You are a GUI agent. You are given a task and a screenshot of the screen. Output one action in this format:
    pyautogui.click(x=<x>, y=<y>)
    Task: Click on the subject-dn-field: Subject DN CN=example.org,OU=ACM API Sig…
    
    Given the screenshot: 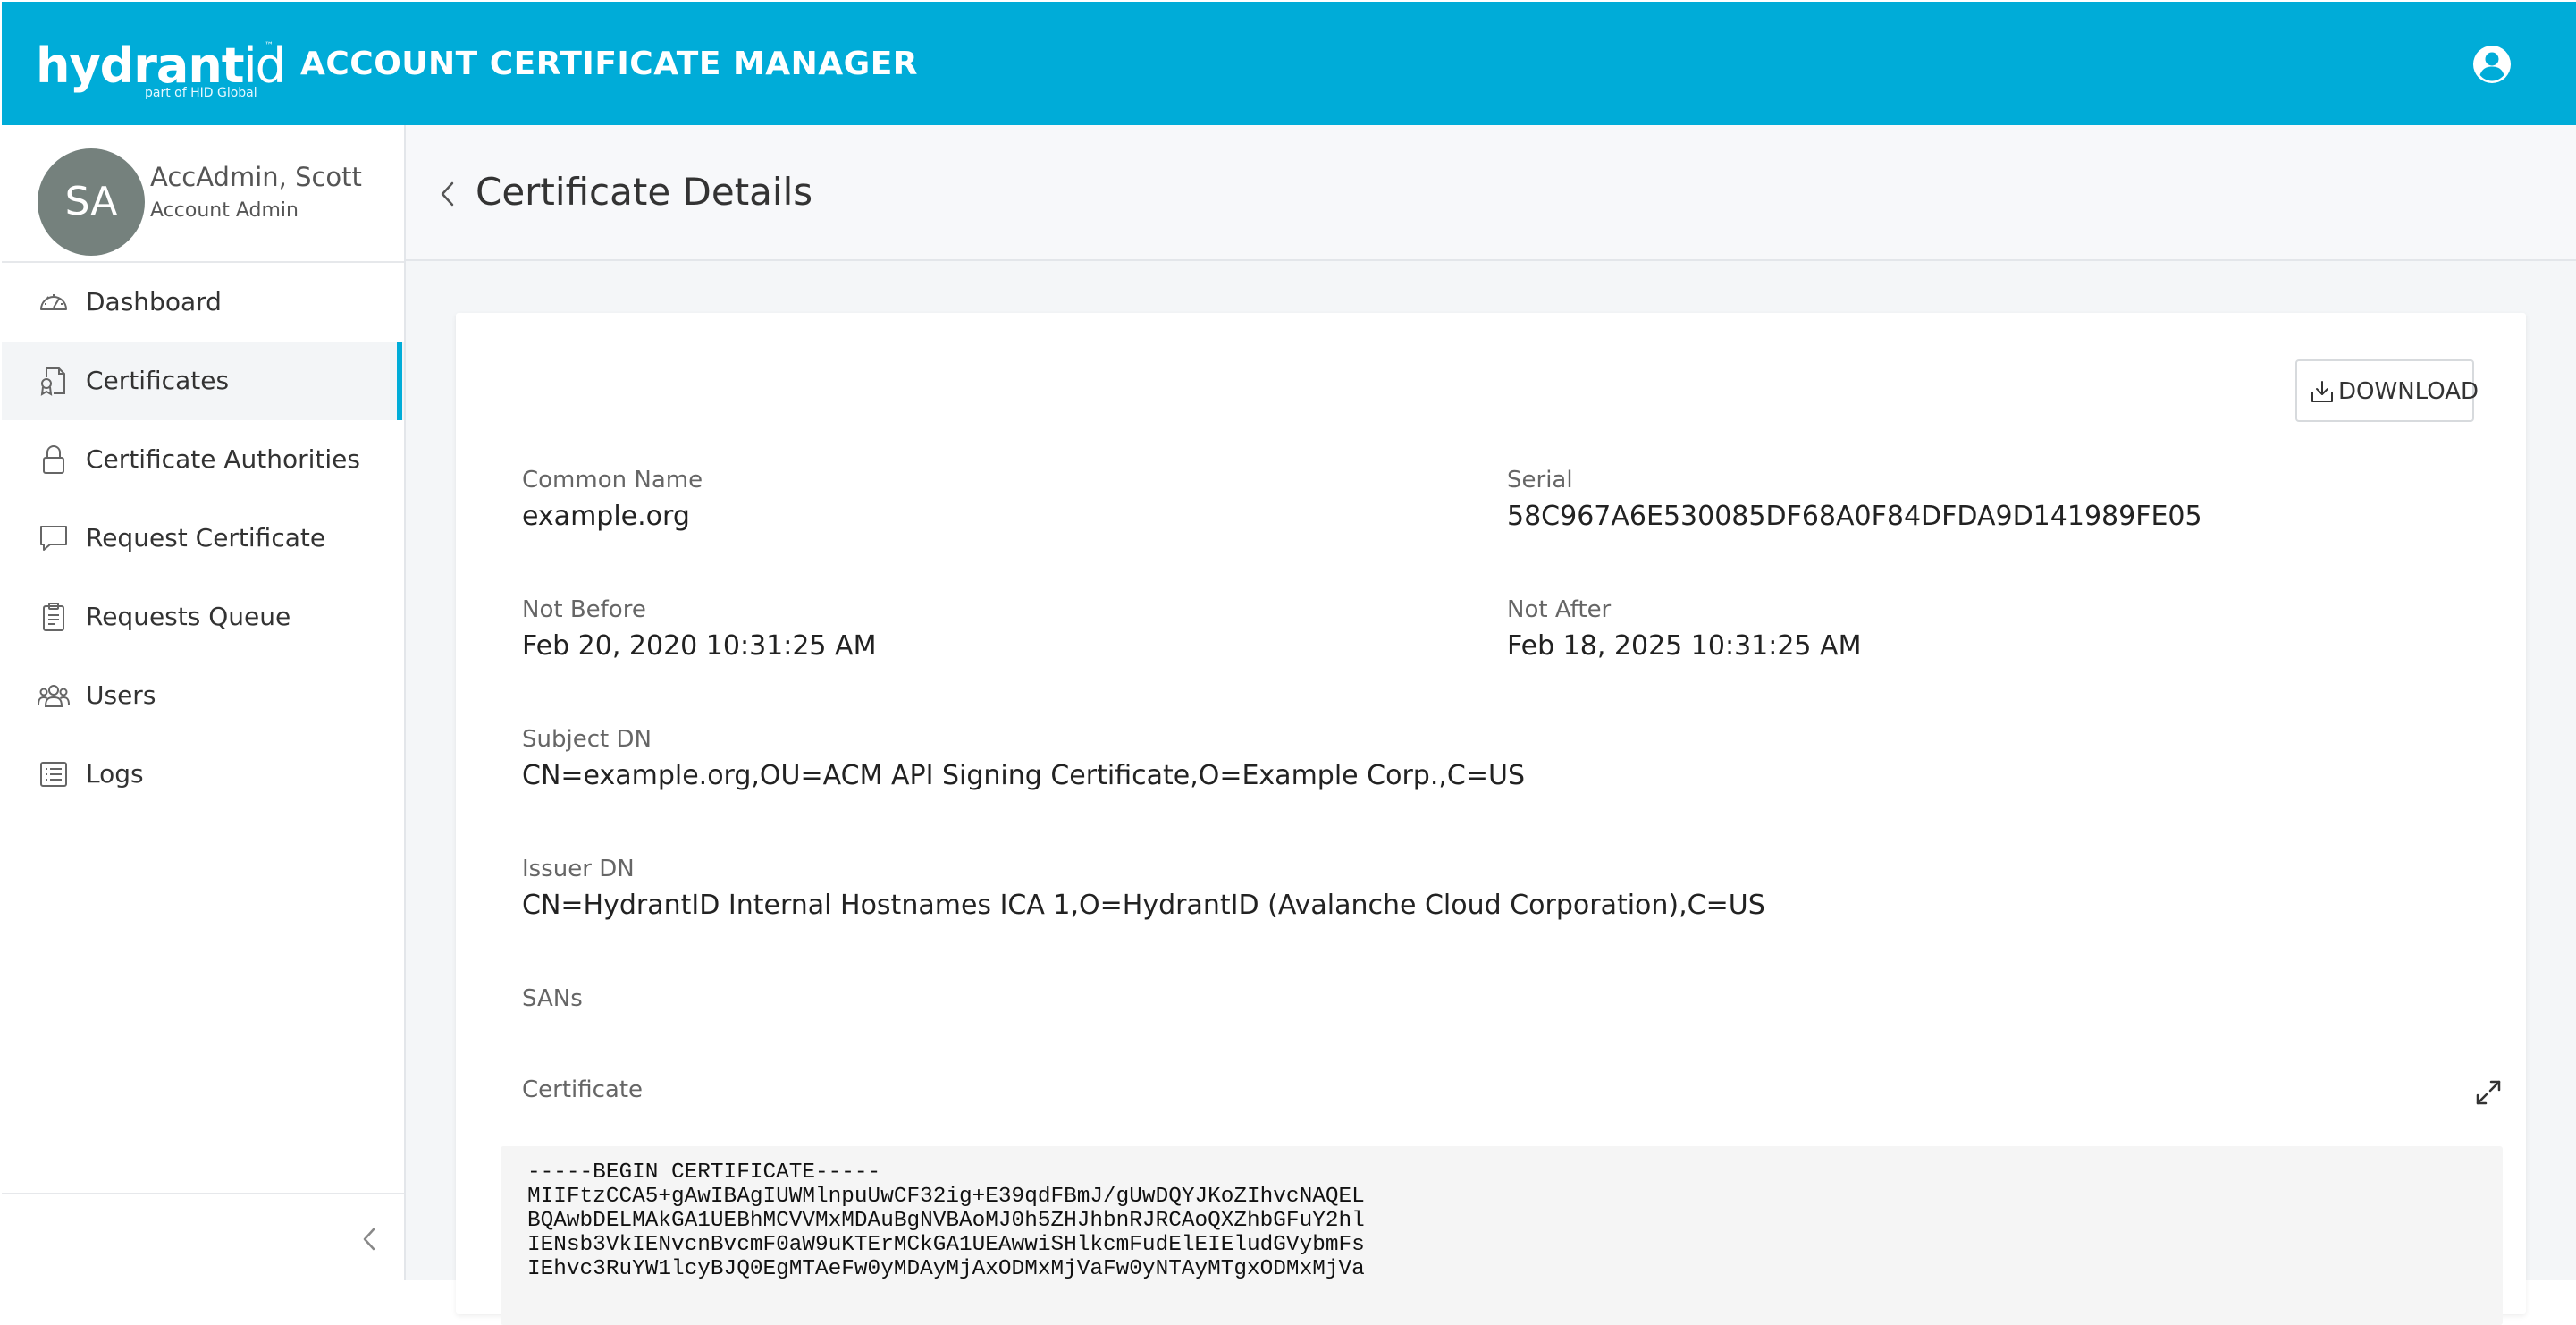 What is the action you would take?
    pyautogui.click(x=1024, y=759)
    